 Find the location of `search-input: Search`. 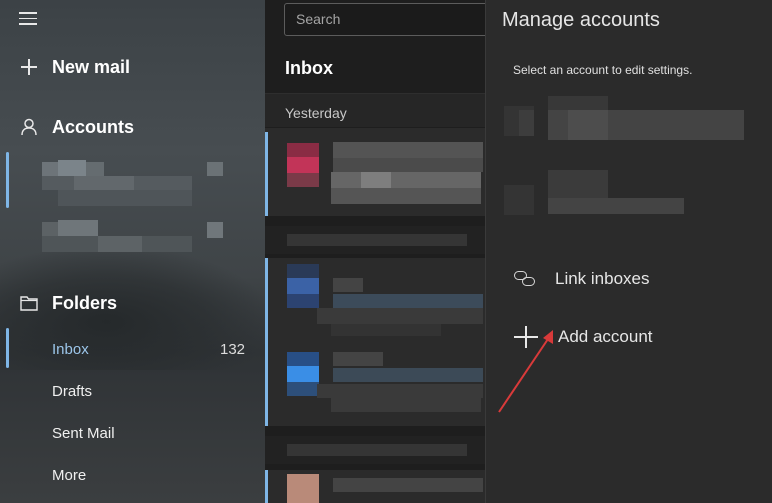

search-input: Search is located at coordinates (389, 19).